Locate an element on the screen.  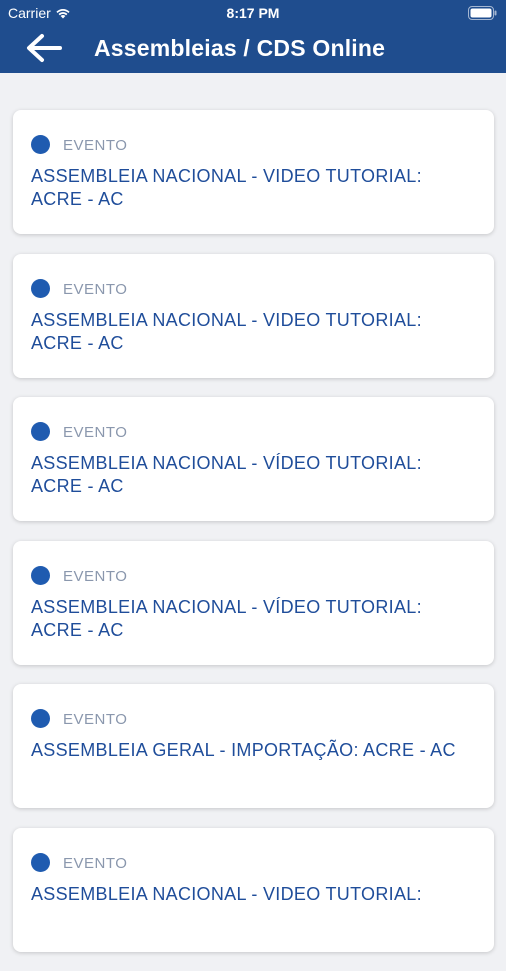
arrow-left-icon is located at coordinates (44, 50).